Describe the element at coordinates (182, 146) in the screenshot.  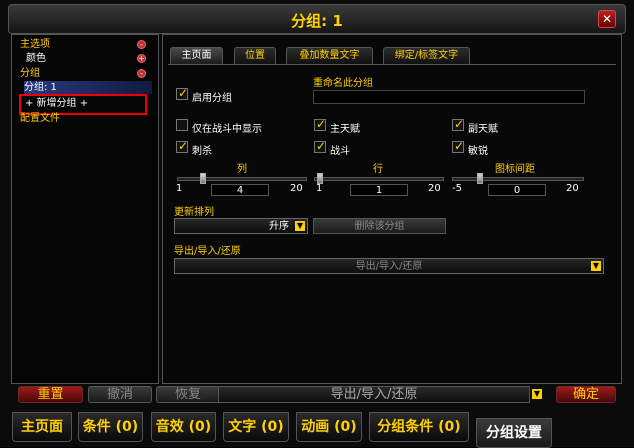
I see `assassination-checkbox` at that location.